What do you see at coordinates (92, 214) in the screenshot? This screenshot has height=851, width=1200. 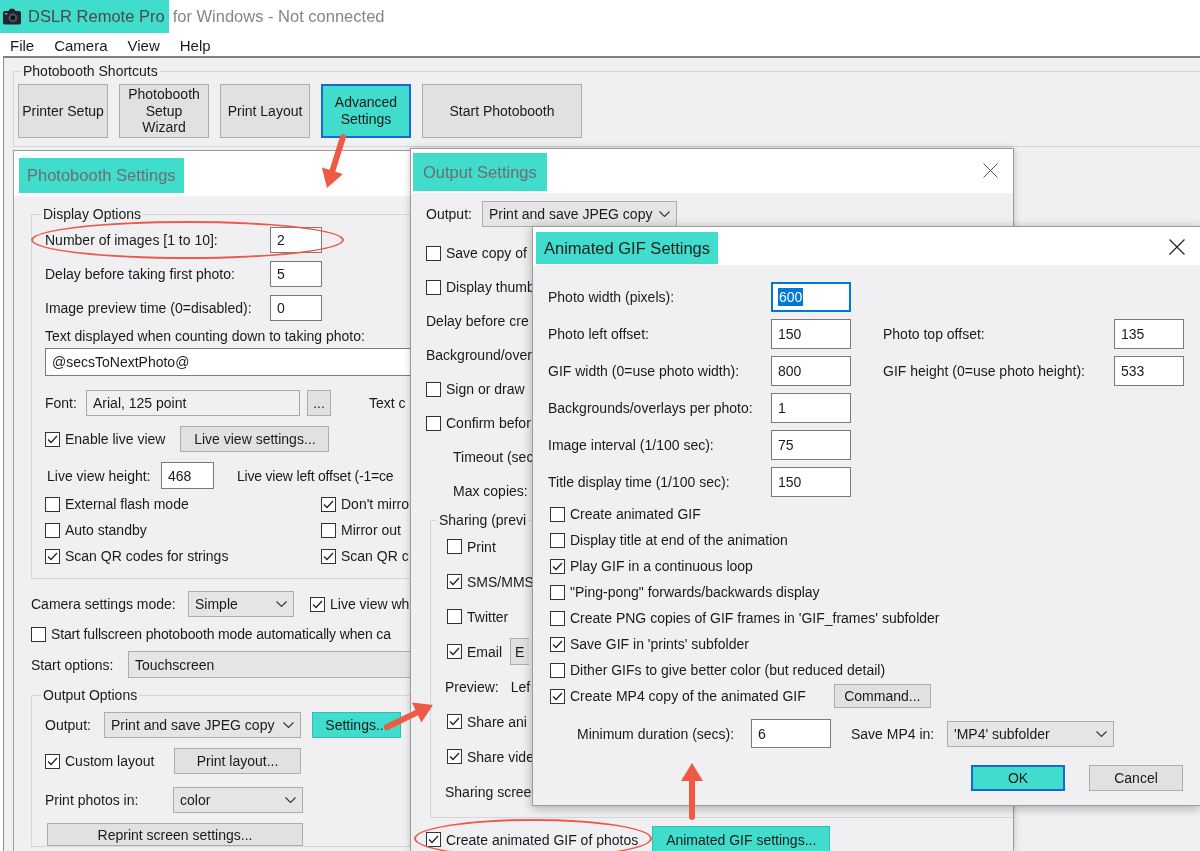 I see `group-label: Display Options` at bounding box center [92, 214].